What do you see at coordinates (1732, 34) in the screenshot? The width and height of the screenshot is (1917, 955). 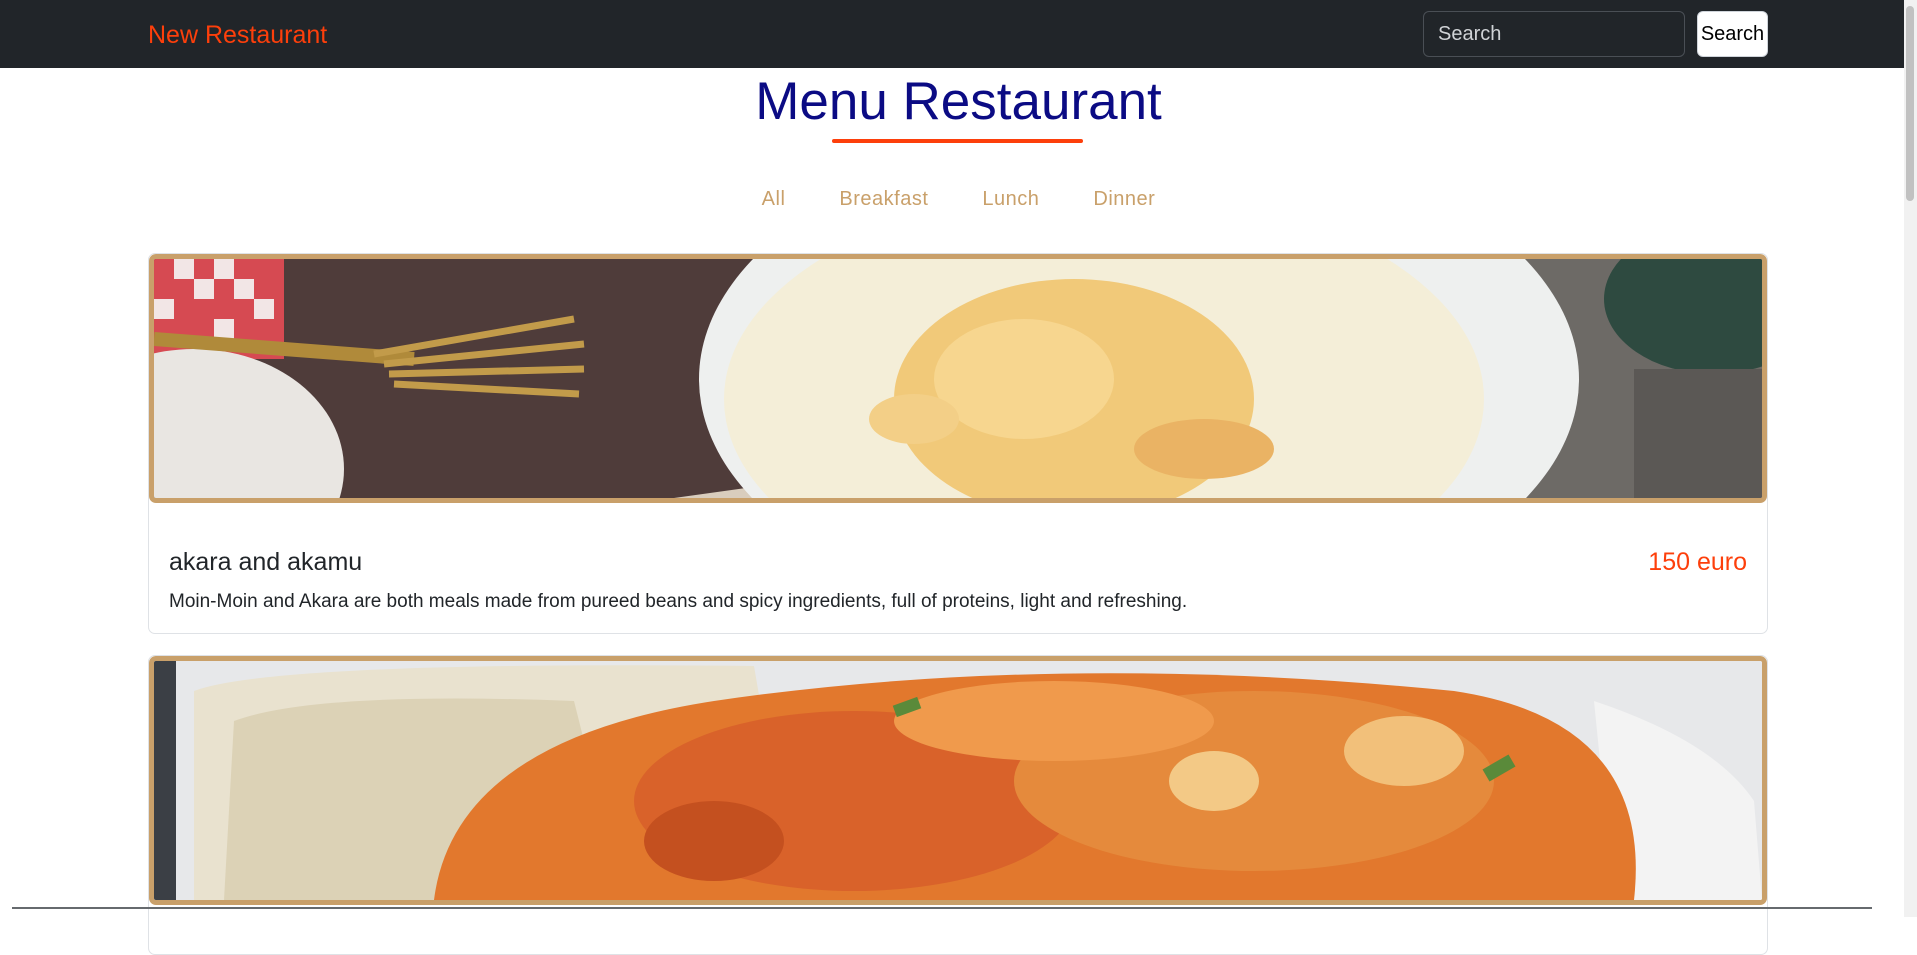 I see `search-button: Search` at bounding box center [1732, 34].